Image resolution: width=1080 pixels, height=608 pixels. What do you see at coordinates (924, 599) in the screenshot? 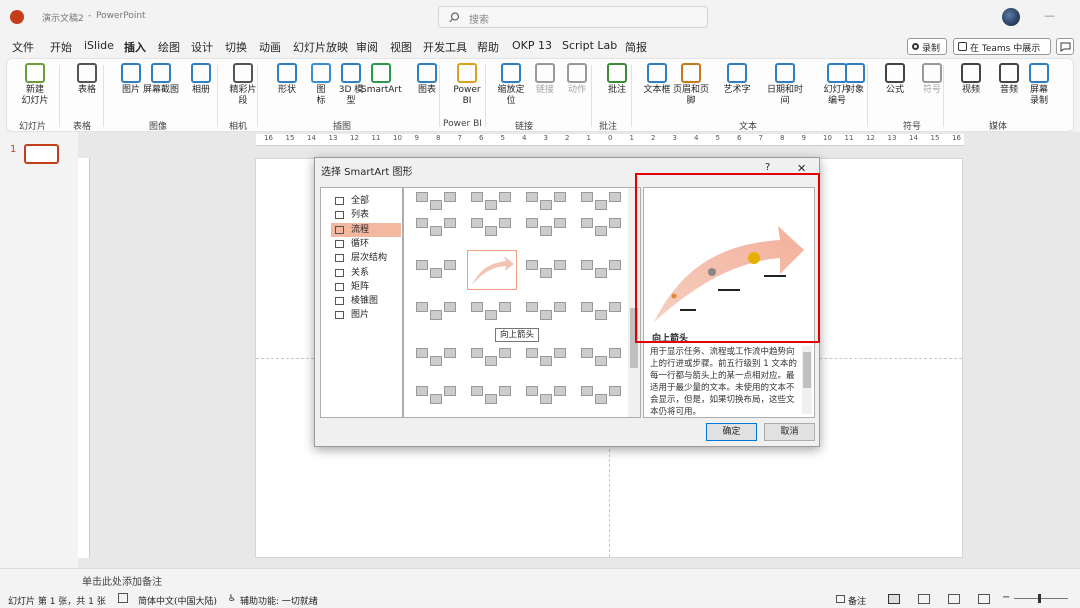
I see `sorter-view-icon` at bounding box center [924, 599].